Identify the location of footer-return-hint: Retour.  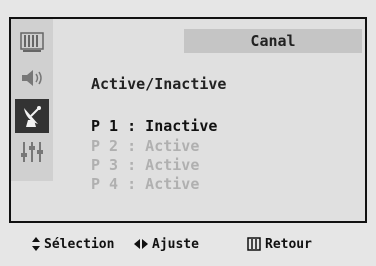
(279, 244).